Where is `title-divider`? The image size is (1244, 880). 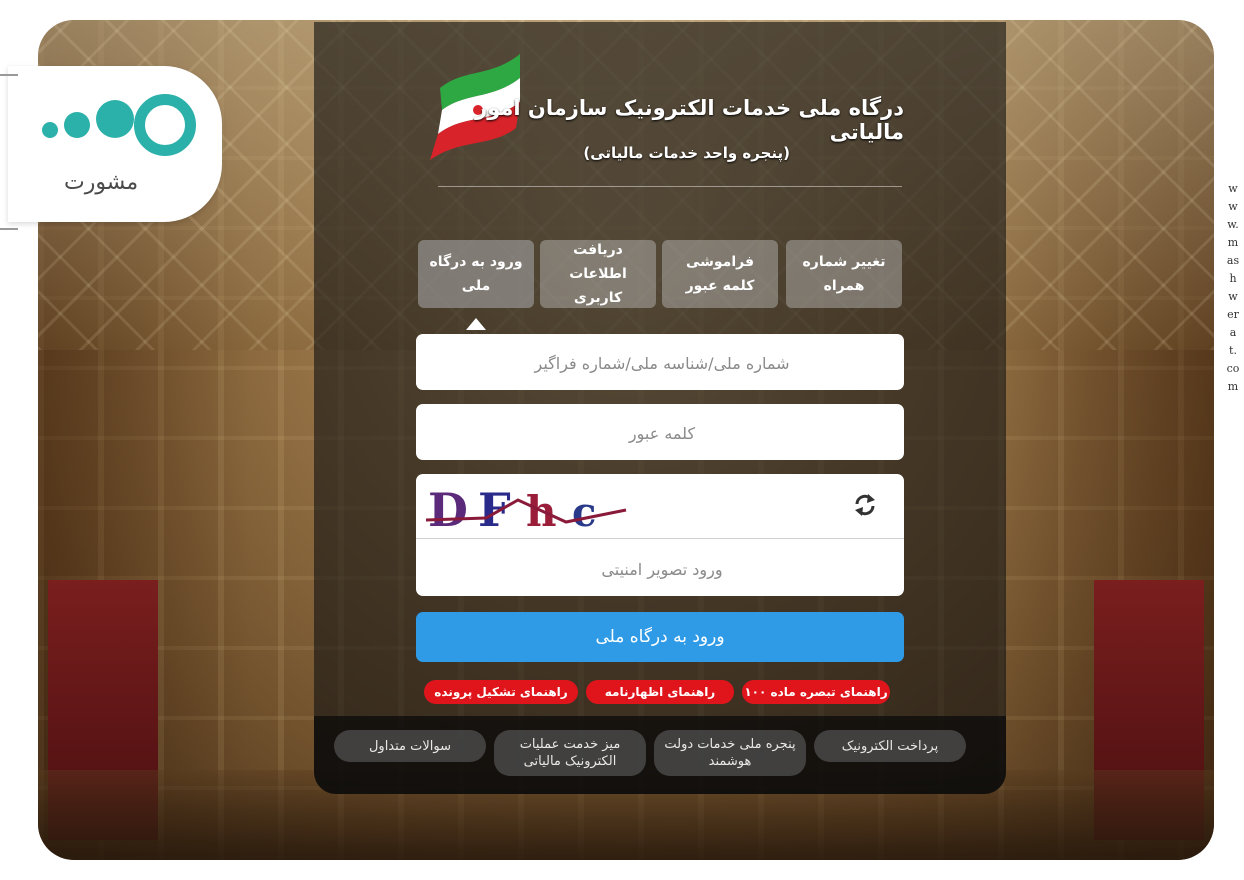 title-divider is located at coordinates (670, 186).